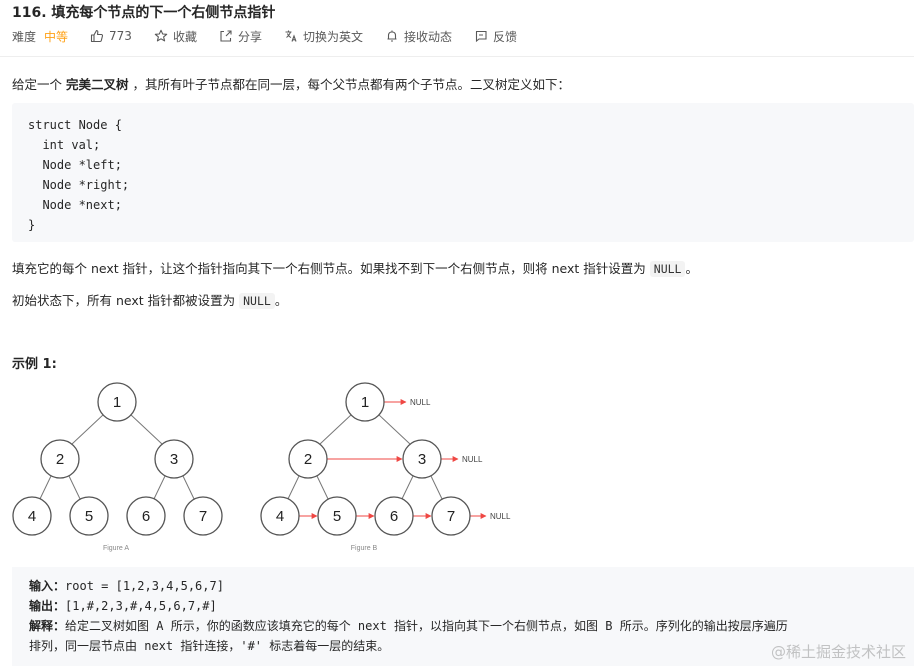 This screenshot has height=666, width=914. Describe the element at coordinates (838, 652) in the screenshot. I see `watermark: @稀土掘金技术社区` at that location.